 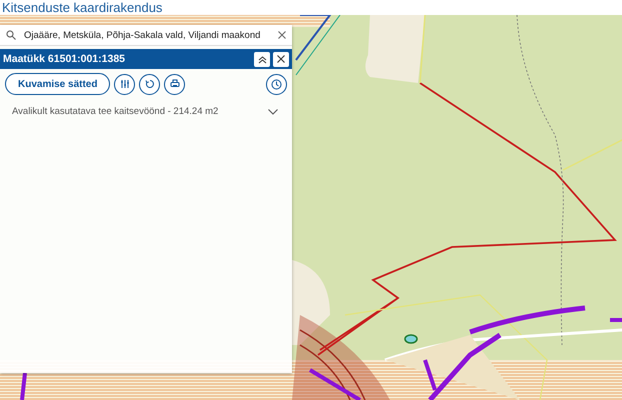 What do you see at coordinates (282, 35) in the screenshot?
I see `clear-icon` at bounding box center [282, 35].